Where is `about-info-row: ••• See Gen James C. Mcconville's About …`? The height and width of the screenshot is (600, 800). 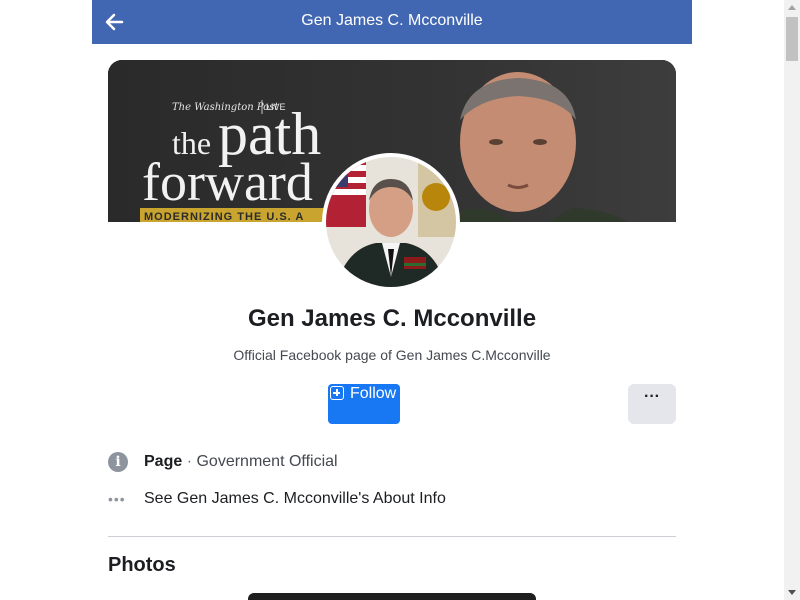
about-info-row: ••• See Gen James C. Mcconville's About … is located at coordinates (308, 501).